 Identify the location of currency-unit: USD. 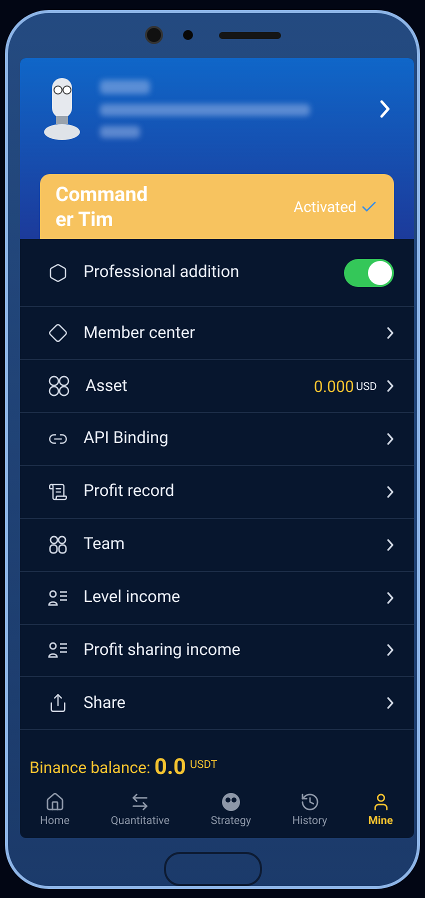
(366, 386).